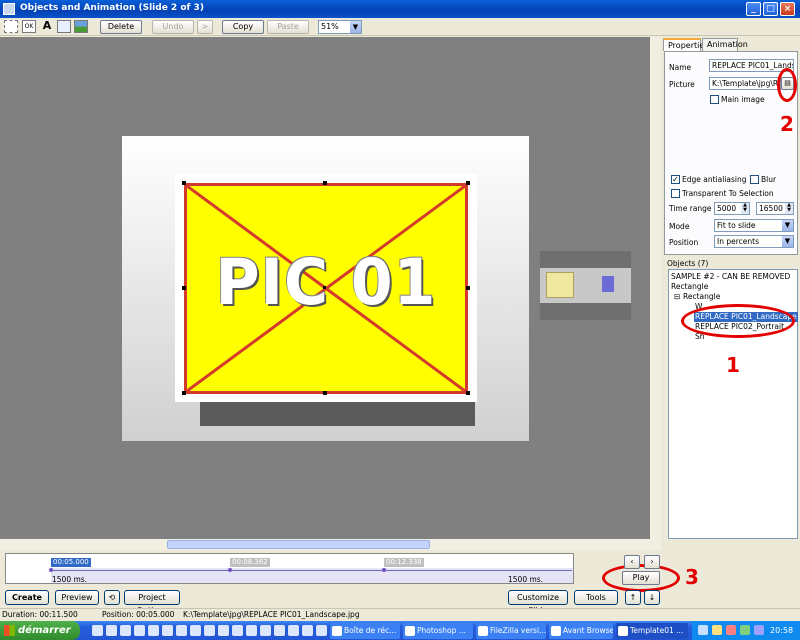 Image resolution: width=800 pixels, height=640 pixels. I want to click on chevron-down-icon: ▼, so click(355, 27).